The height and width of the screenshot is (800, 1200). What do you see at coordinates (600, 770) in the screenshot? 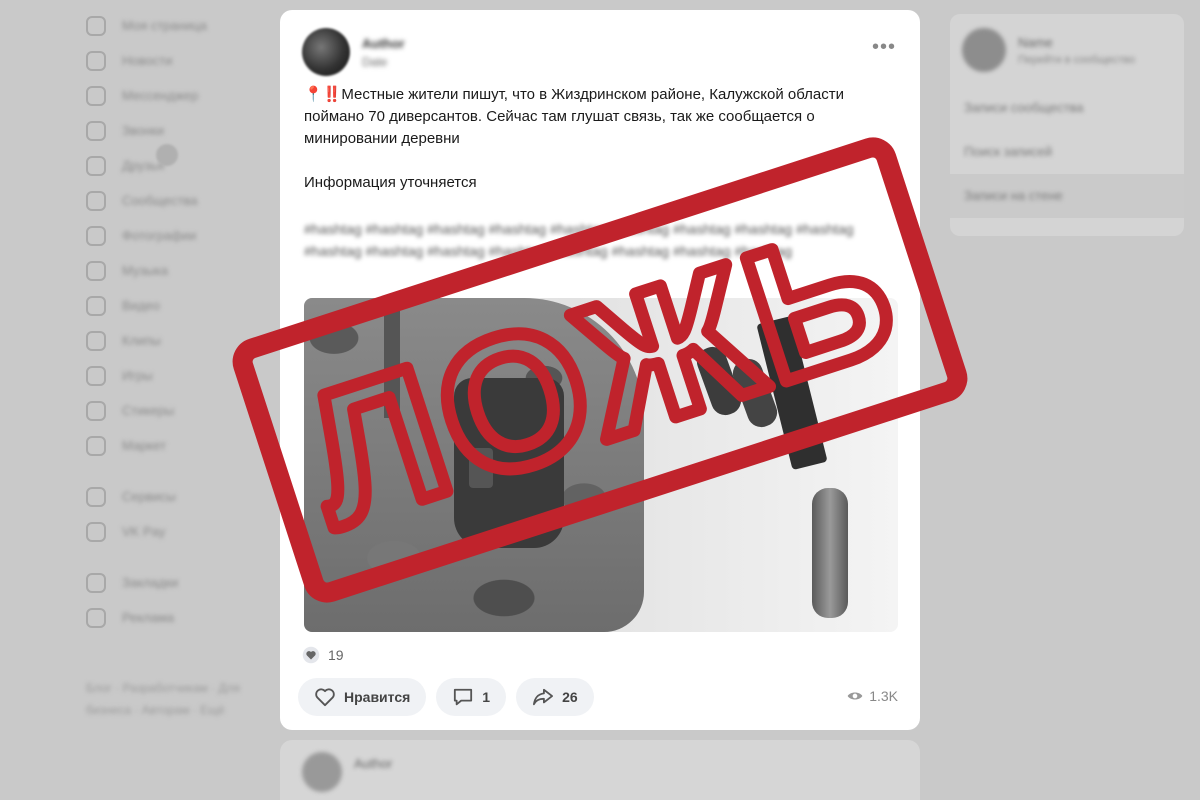
I see `next-post-card: Author` at bounding box center [600, 770].